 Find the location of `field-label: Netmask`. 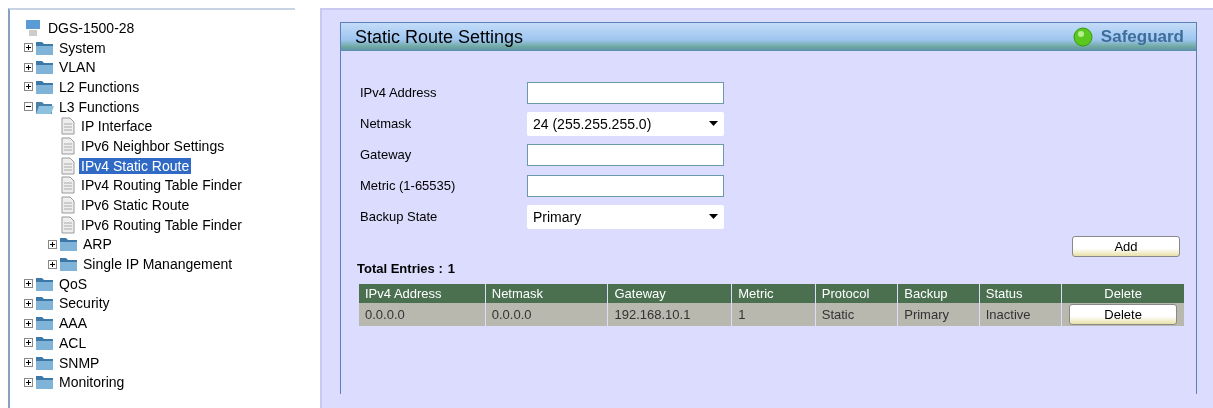

field-label: Netmask is located at coordinates (386, 123).